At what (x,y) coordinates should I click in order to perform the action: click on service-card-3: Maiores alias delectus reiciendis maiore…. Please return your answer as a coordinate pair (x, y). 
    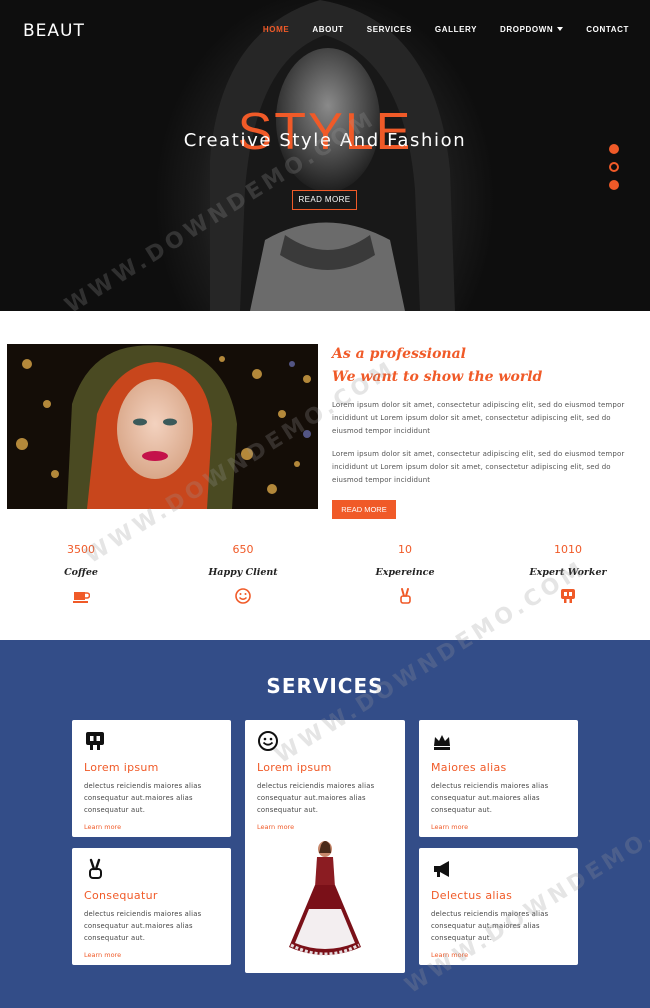
    Looking at the image, I should click on (498, 778).